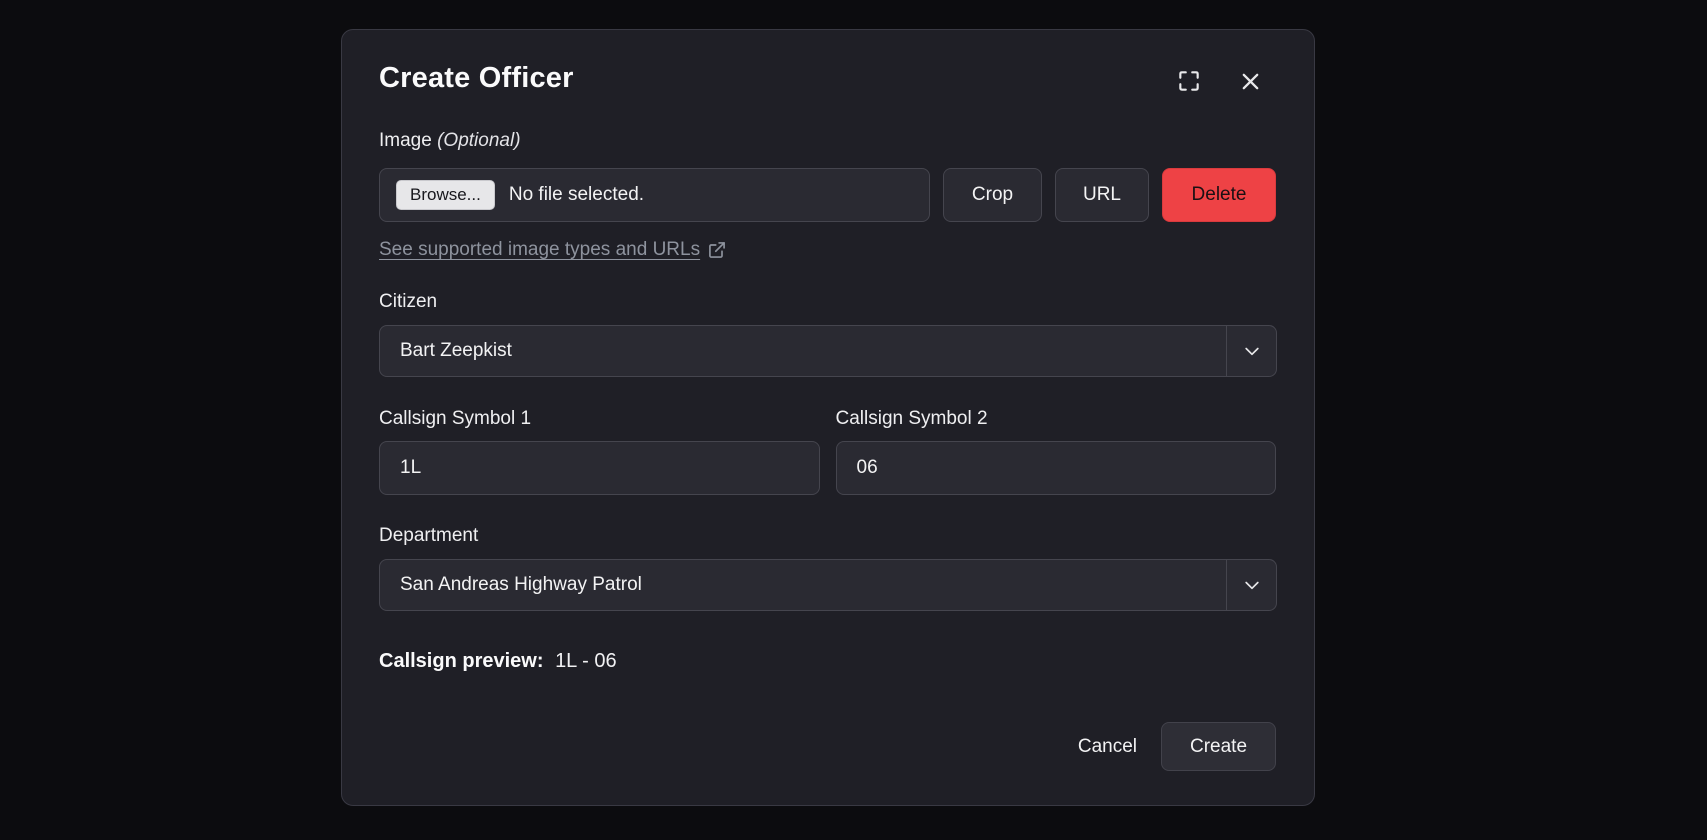 The image size is (1707, 840). What do you see at coordinates (540, 249) in the screenshot?
I see `supported-link-text: See supported image types and URLs` at bounding box center [540, 249].